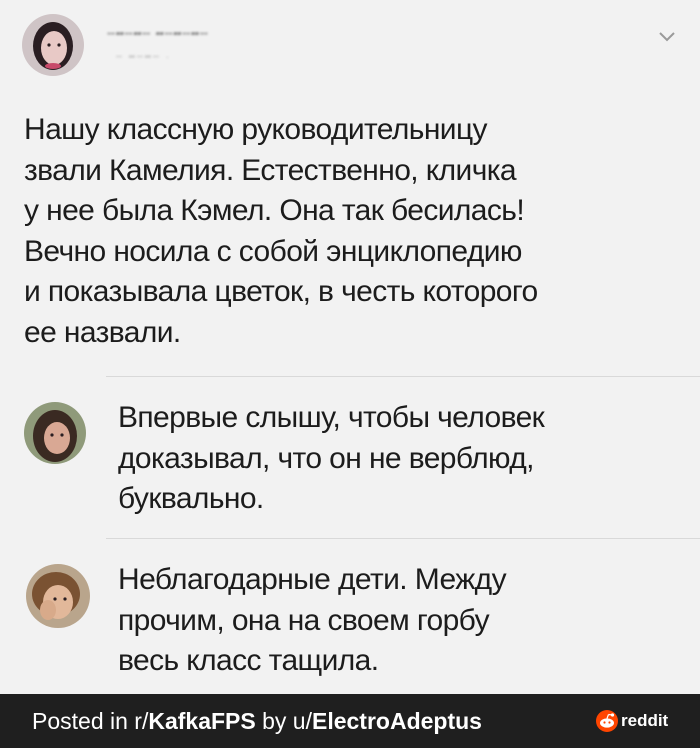 The image size is (700, 748). What do you see at coordinates (273, 251) in the screenshot?
I see `post-text-line: Вечно носила с собой энциклопедию` at bounding box center [273, 251].